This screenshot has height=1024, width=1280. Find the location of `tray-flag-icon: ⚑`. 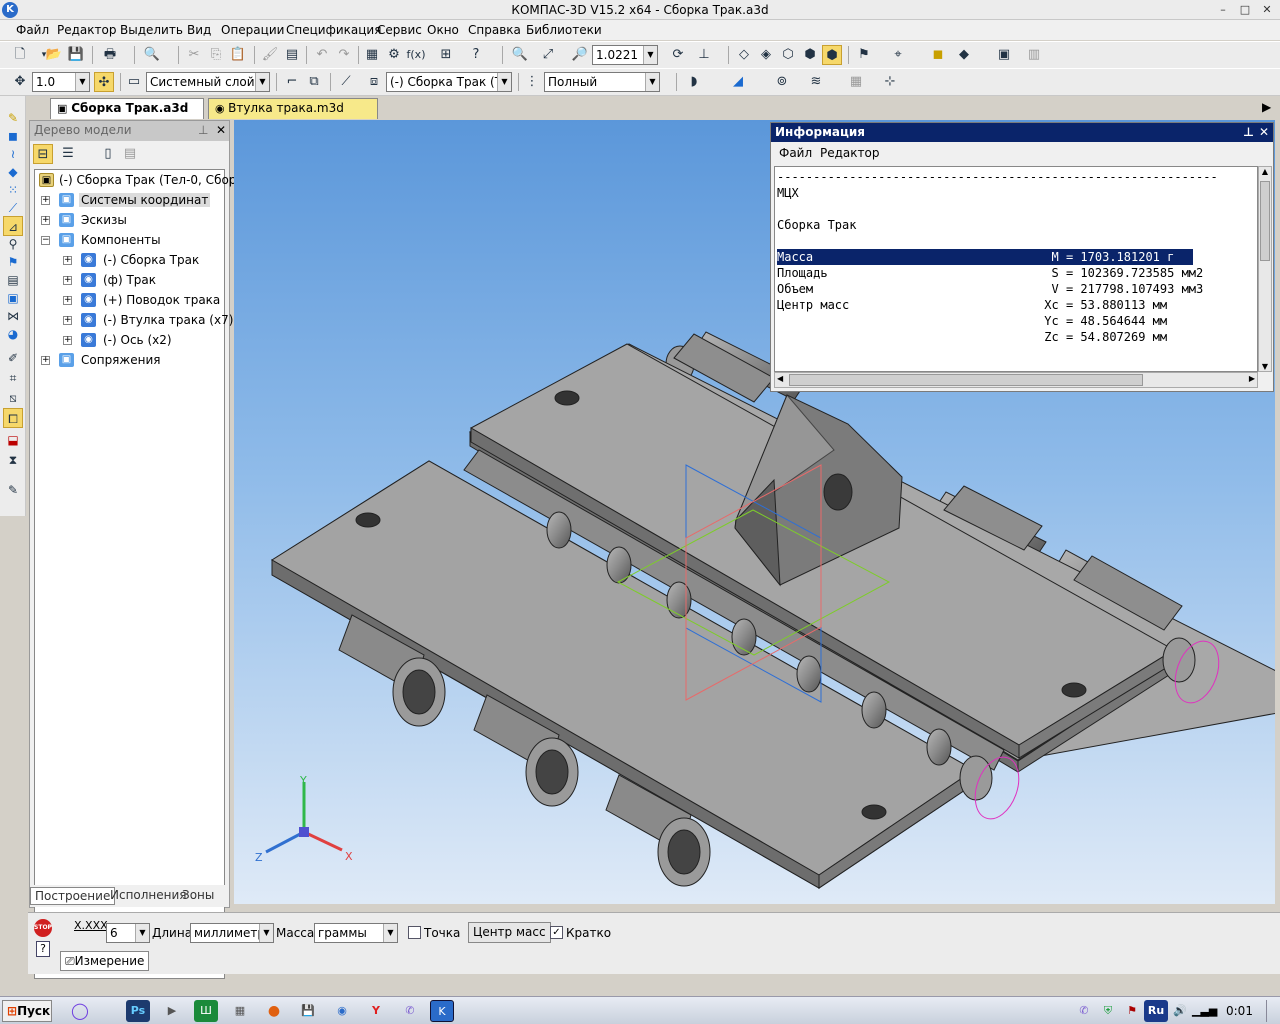

tray-flag-icon: ⚑ is located at coordinates (1132, 1011).